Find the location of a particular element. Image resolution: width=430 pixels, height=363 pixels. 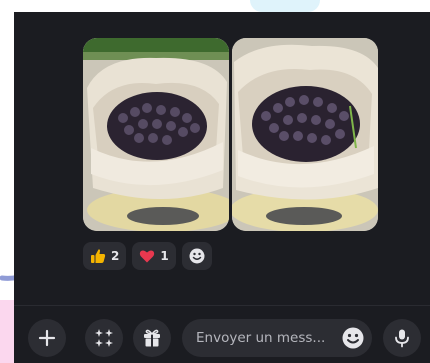

heart-icon is located at coordinates (147, 256).